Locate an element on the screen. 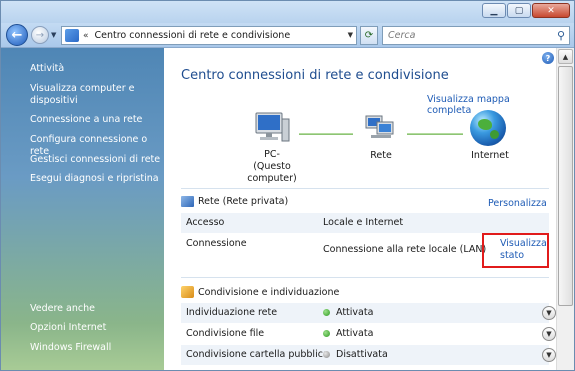 Image resolution: width=575 pixels, height=371 pixels. sidebar-item-manage-connections: Gestisci connessioni di rete is located at coordinates (95, 160).